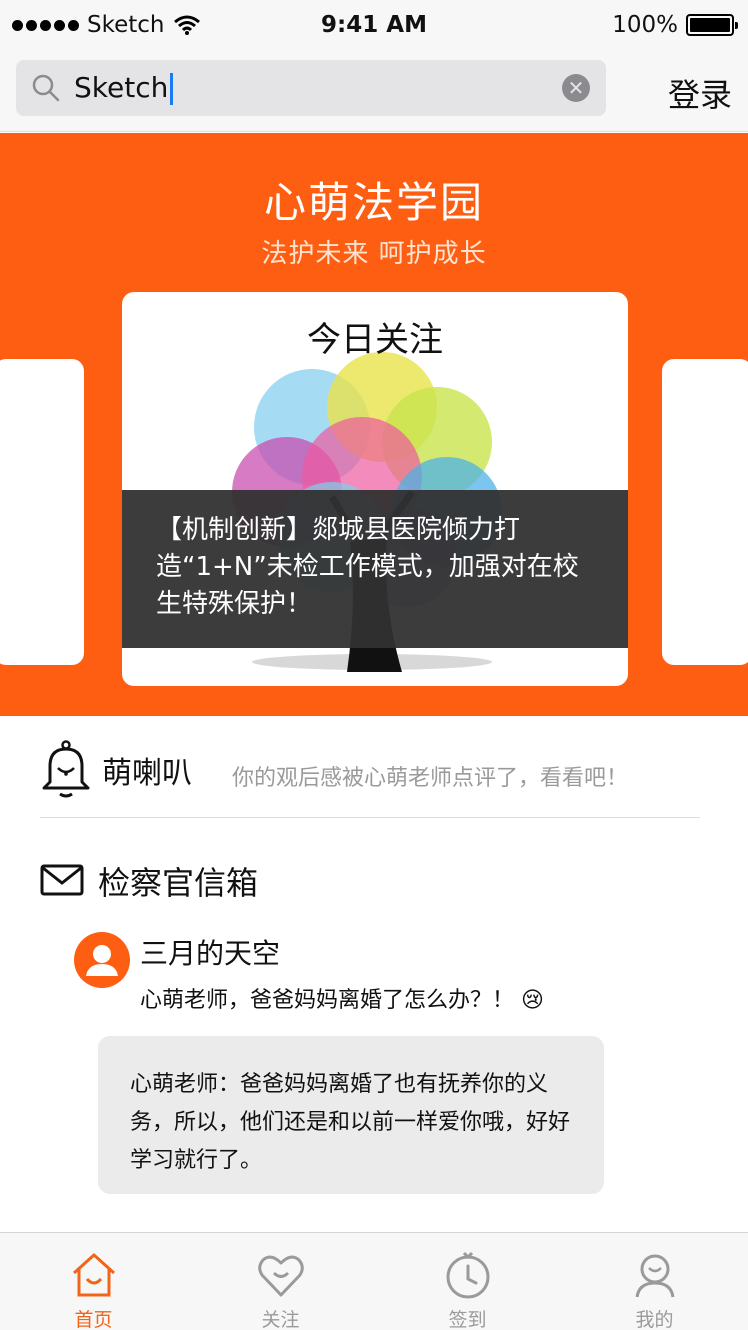 This screenshot has height=1330, width=748. I want to click on tab-home: 首页, so click(93, 1281).